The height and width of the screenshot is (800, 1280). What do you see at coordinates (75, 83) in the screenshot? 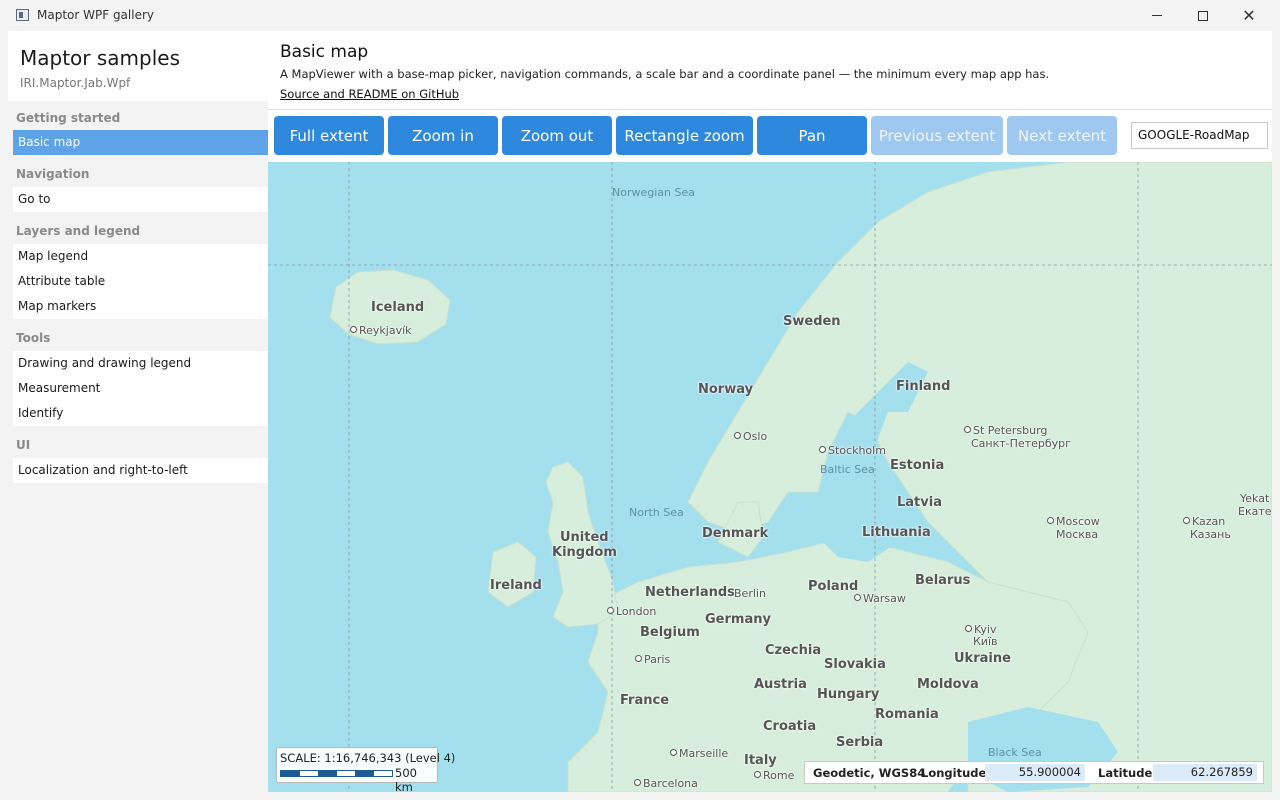
I see `sidebar-subtitle: IRI.Maptor.Jab.Wpf` at bounding box center [75, 83].